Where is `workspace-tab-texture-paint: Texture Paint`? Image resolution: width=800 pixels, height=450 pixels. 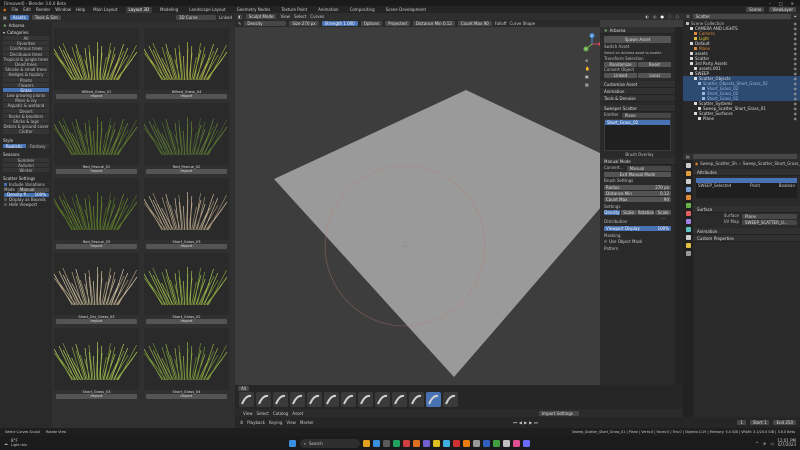 workspace-tab-texture-paint: Texture Paint is located at coordinates (294, 10).